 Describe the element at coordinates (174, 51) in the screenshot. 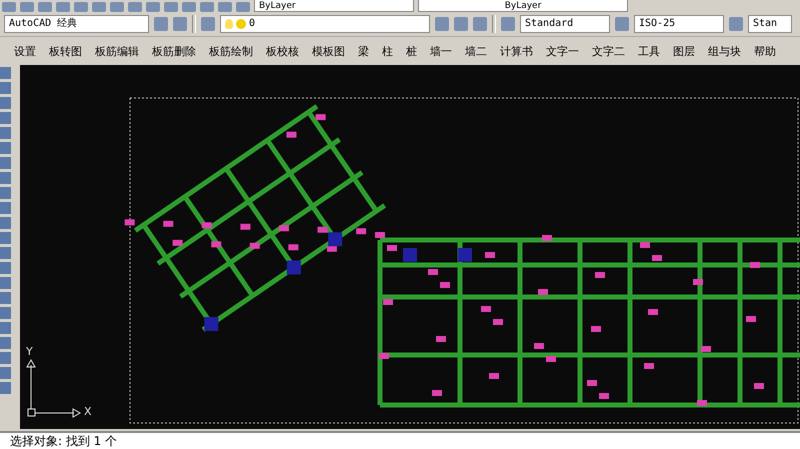

I see `menu-item: 板筋删除` at that location.